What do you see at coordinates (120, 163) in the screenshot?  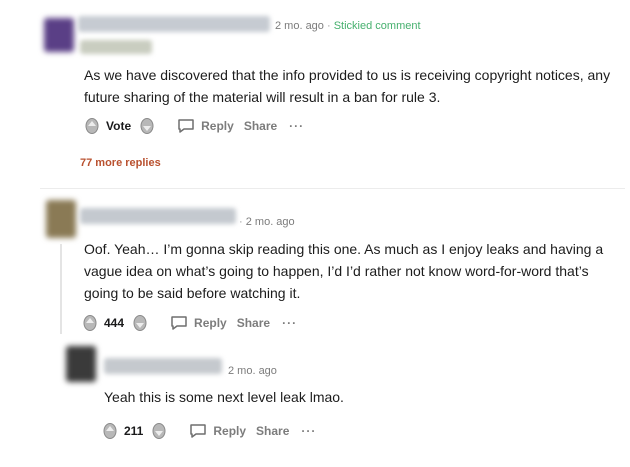 I see `more-replies-link: 77 more replies` at bounding box center [120, 163].